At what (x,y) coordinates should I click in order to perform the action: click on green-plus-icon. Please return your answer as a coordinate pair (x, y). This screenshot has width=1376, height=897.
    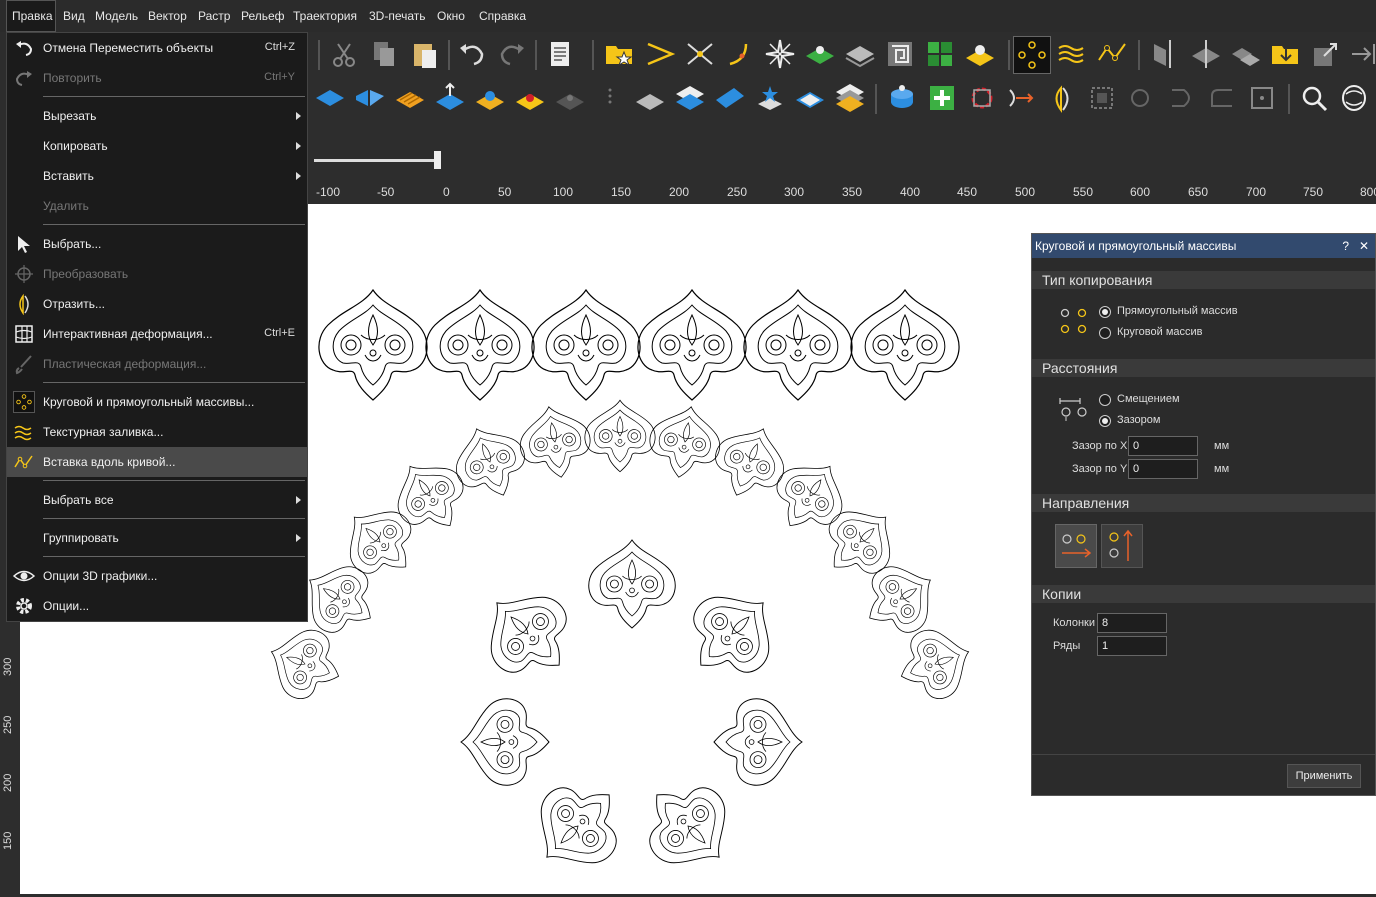
    Looking at the image, I should click on (942, 98).